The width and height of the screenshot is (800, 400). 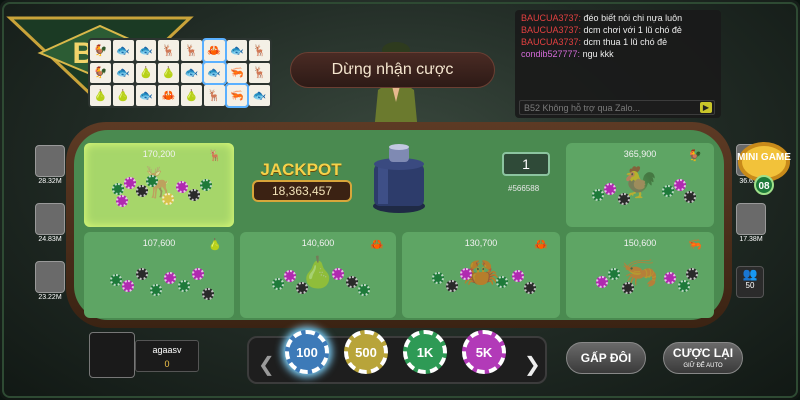 I want to click on chat-input: B52 Không hỗ trợ qua Zalo... ▶, so click(x=617, y=107).